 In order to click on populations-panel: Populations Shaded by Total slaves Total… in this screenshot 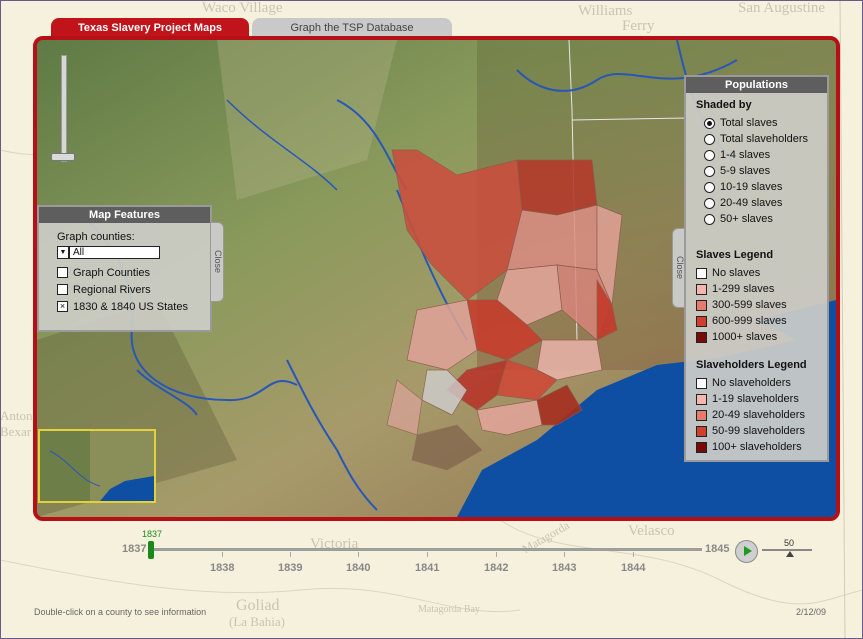, I will do `click(756, 268)`.